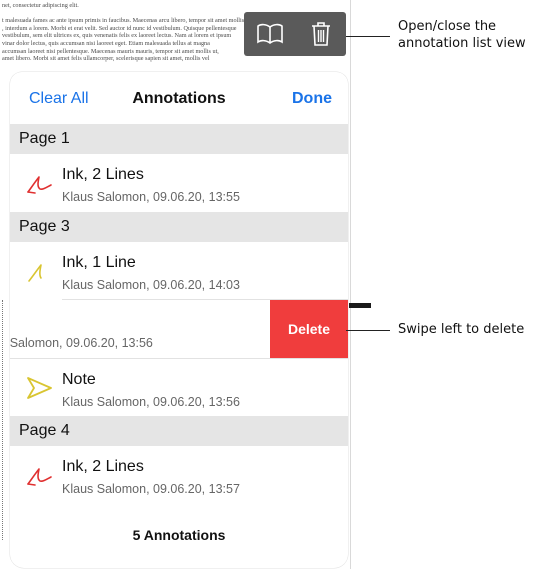 This screenshot has height=569, width=556. What do you see at coordinates (151, 402) in the screenshot?
I see `annotation-subtitle: Klaus Salomon, 09.06.20, 13:56` at bounding box center [151, 402].